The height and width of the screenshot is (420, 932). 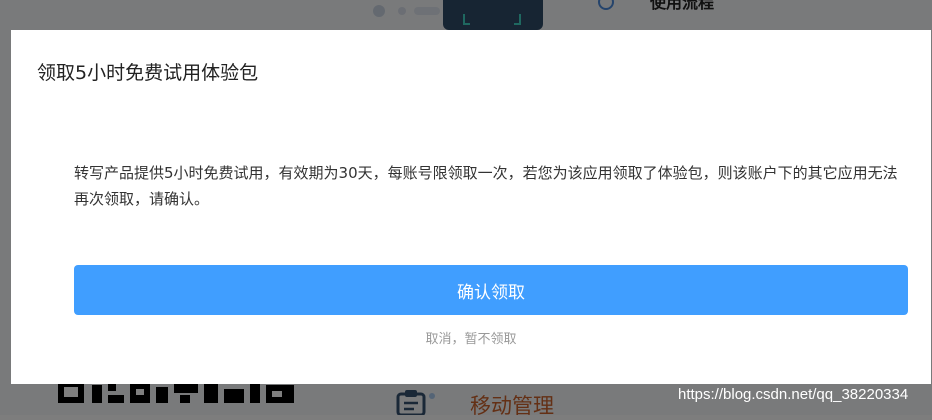 I want to click on cancel-link: 取消，暂不领取, so click(x=471, y=337).